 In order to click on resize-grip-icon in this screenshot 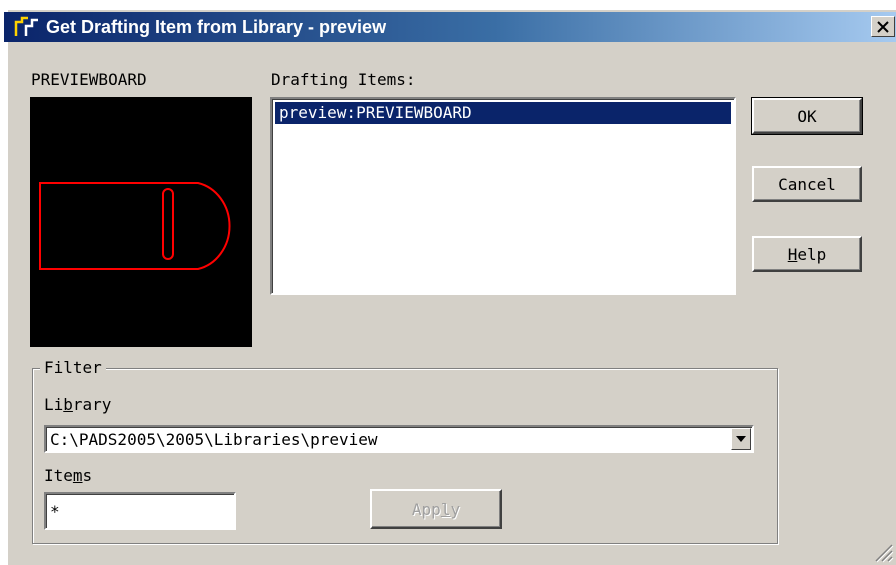, I will do `click(883, 552)`.